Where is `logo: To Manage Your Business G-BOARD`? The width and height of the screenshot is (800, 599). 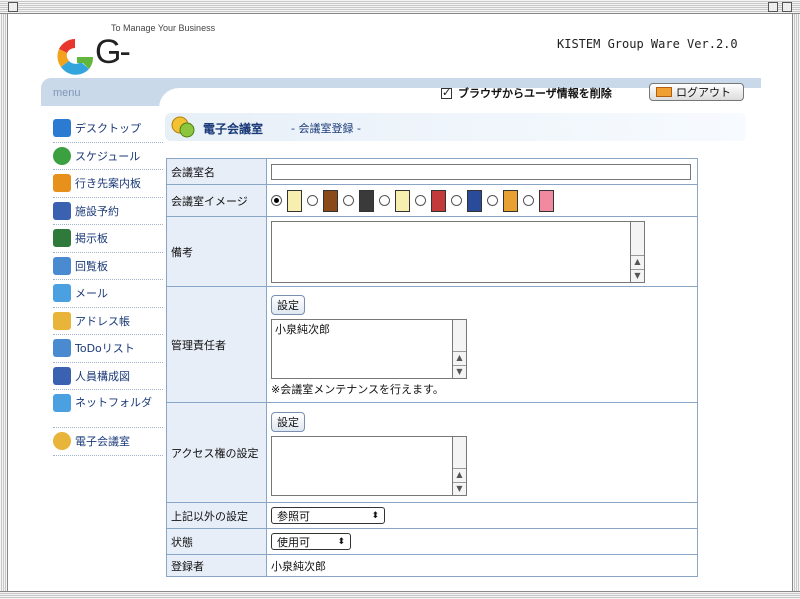 logo: To Manage Your Business G-BOARD is located at coordinates (143, 66).